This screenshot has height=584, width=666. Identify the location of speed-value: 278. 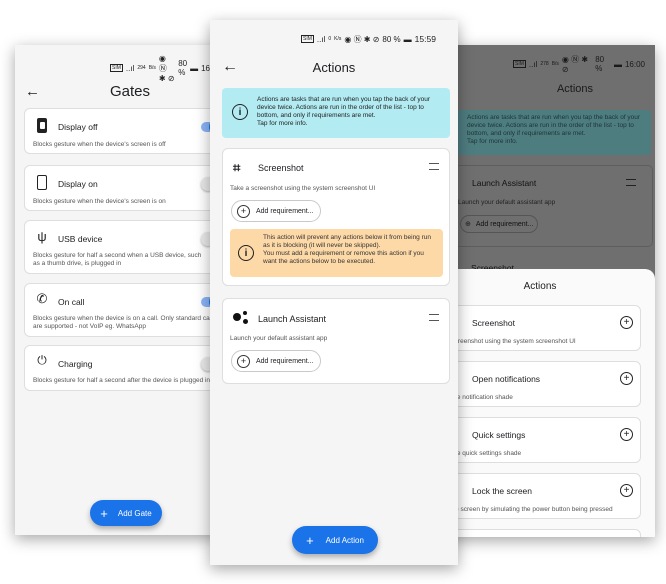
(544, 64).